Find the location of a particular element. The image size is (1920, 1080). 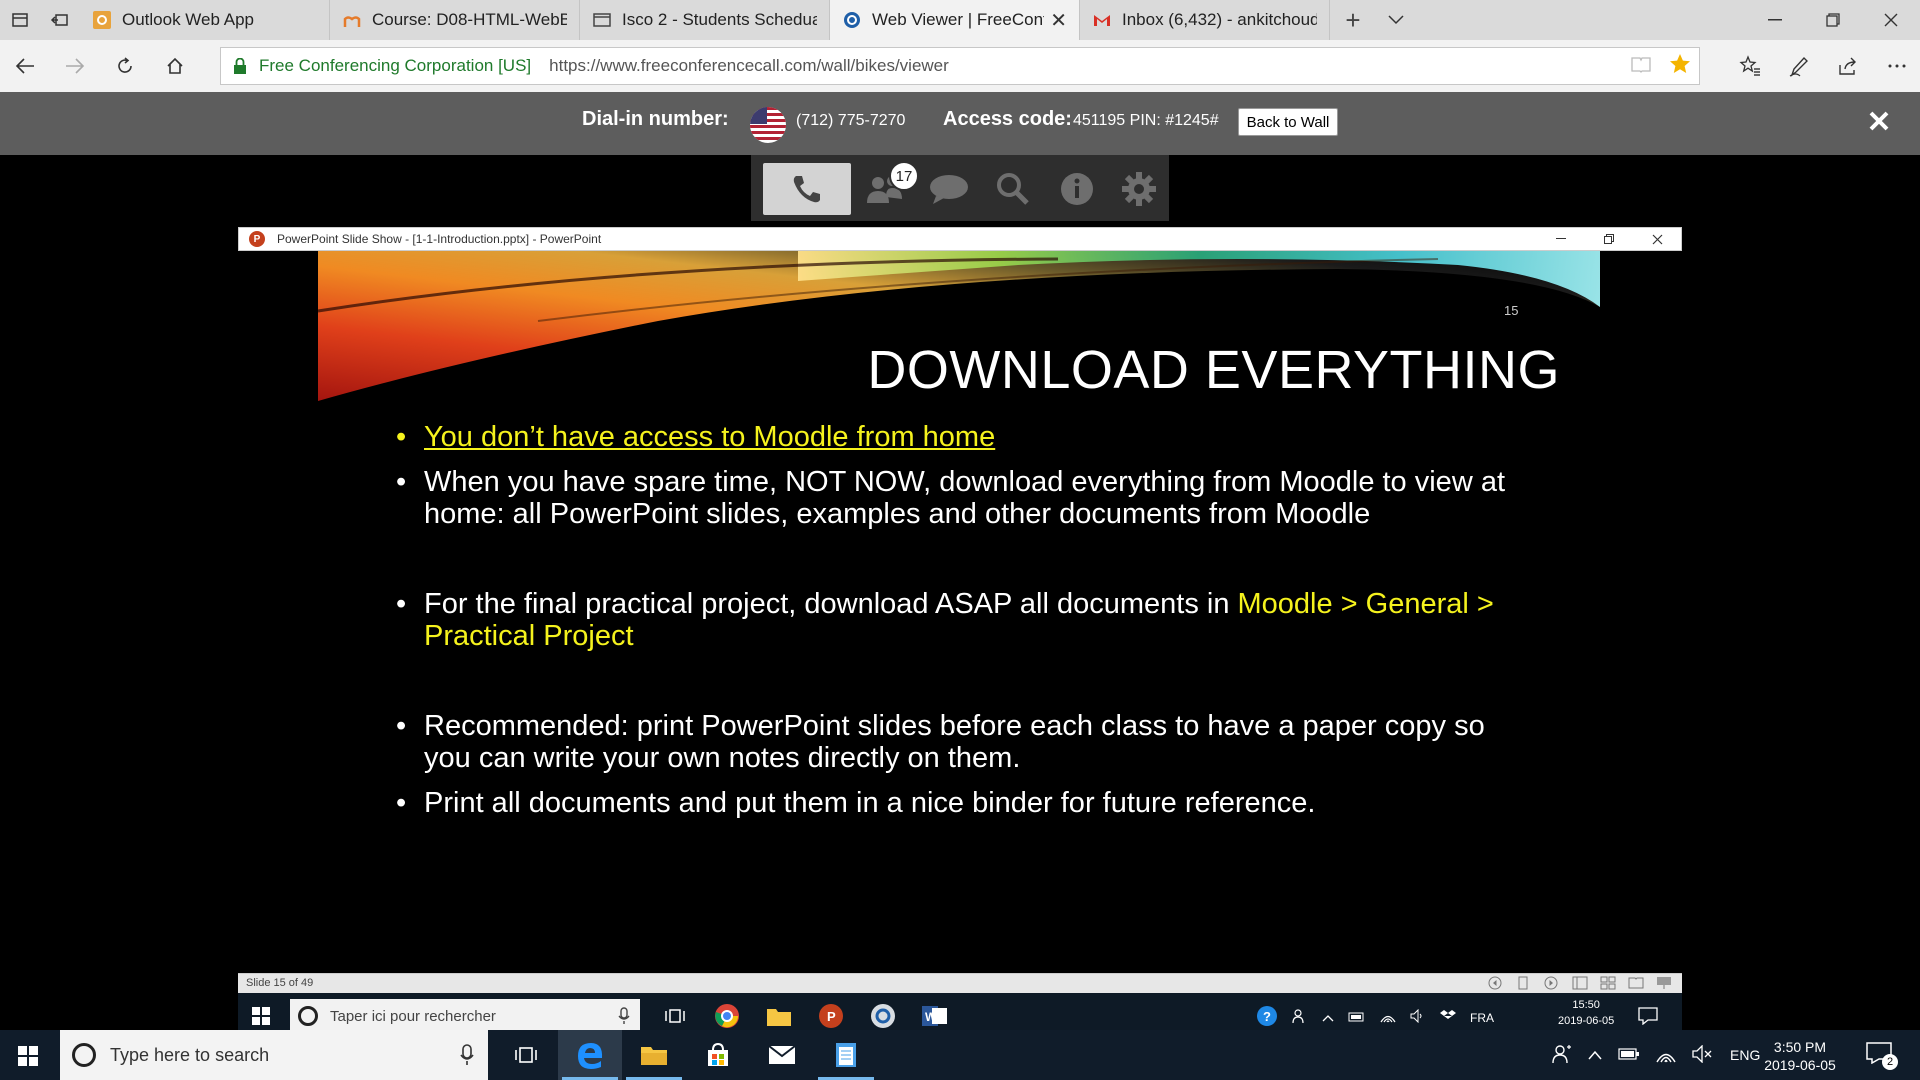

close-icon is located at coordinates (1881, 123).